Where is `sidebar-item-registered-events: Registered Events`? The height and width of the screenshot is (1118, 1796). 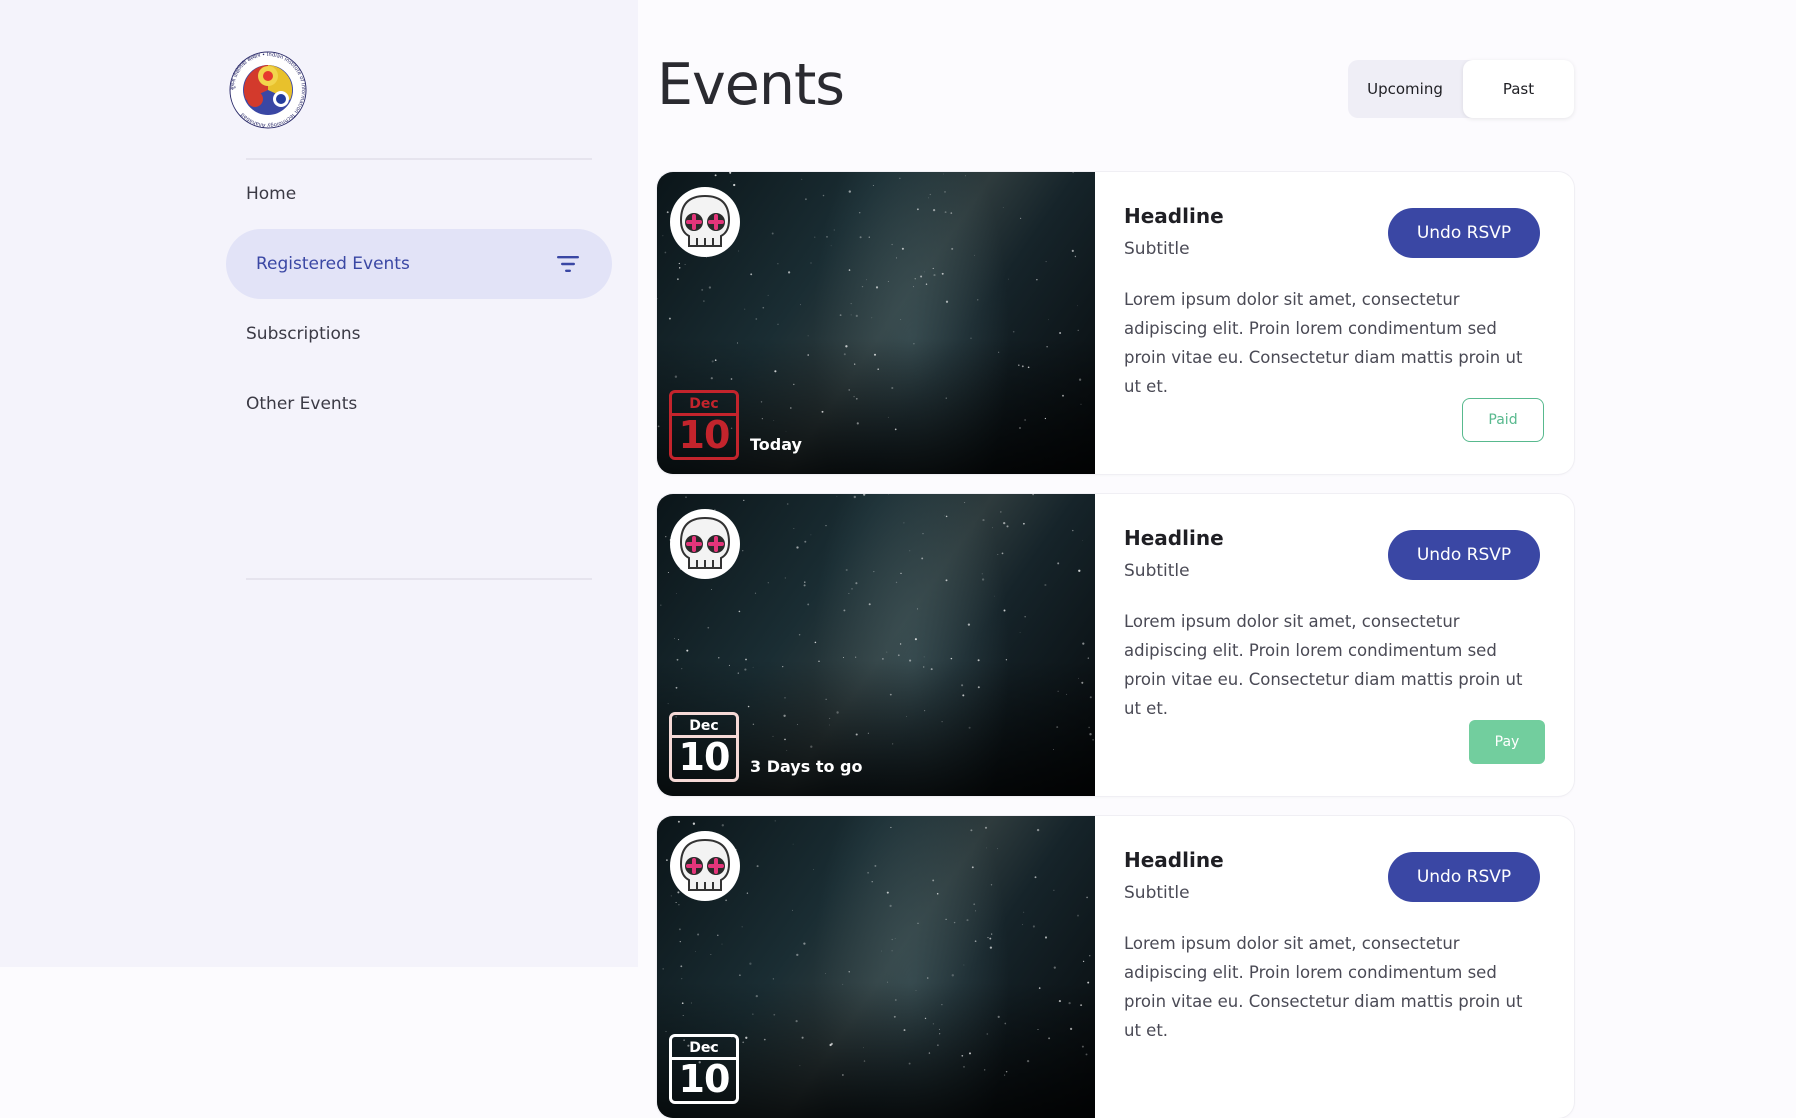 sidebar-item-registered-events: Registered Events is located at coordinates (419, 264).